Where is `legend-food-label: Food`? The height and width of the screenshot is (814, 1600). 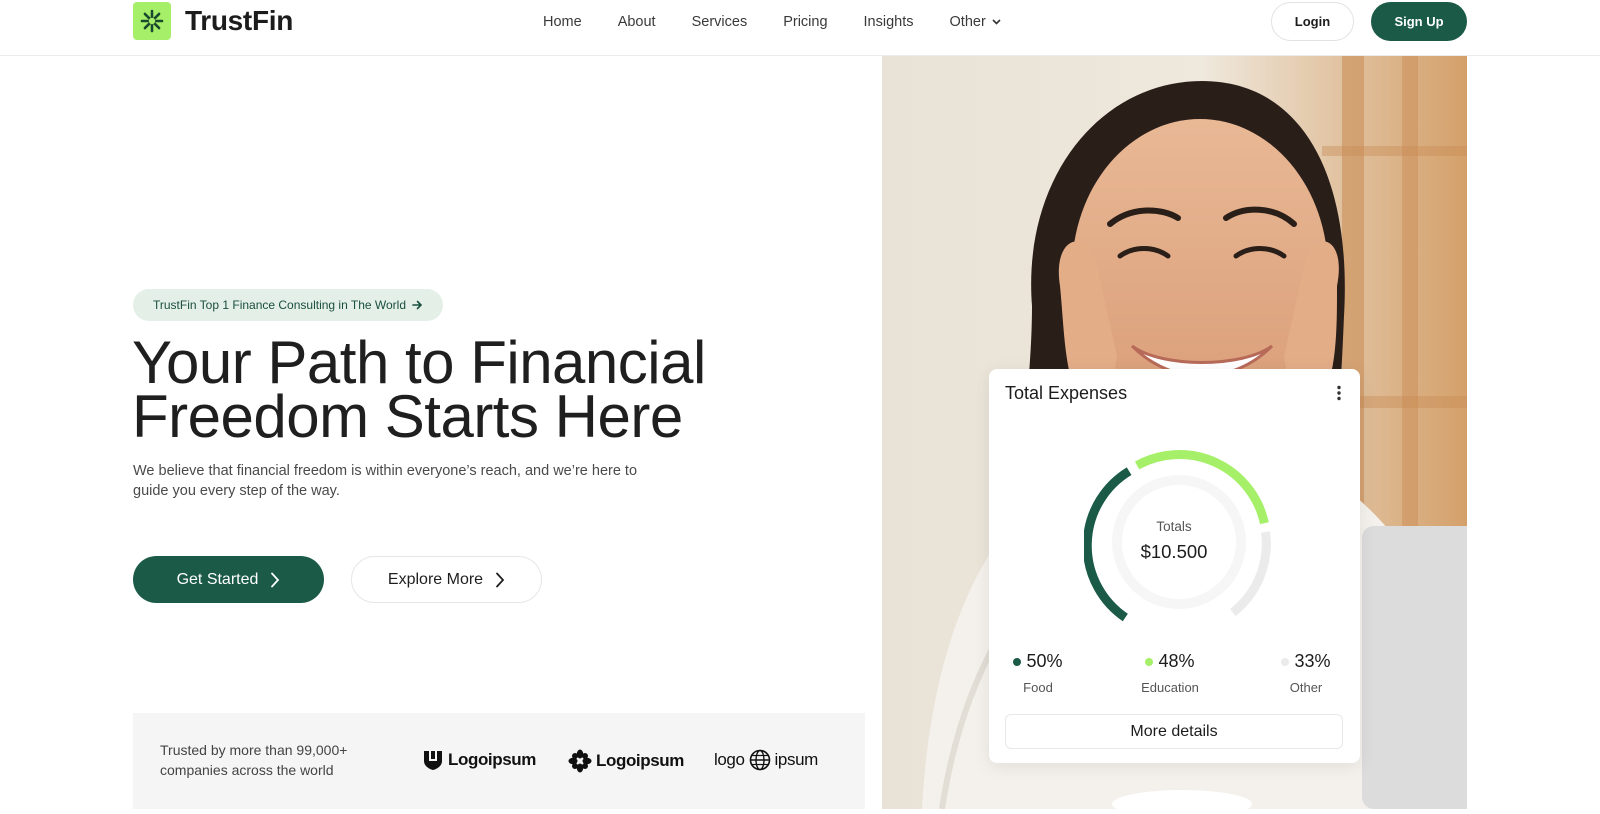
legend-food-label: Food is located at coordinates (1038, 687).